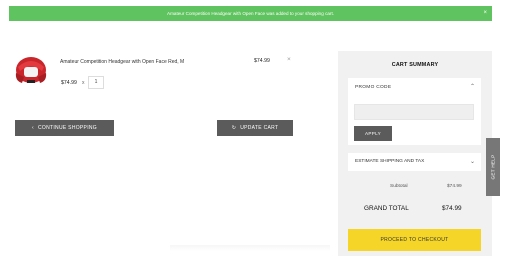 The width and height of the screenshot is (508, 262). I want to click on chevron-up-icon: ⌃, so click(472, 86).